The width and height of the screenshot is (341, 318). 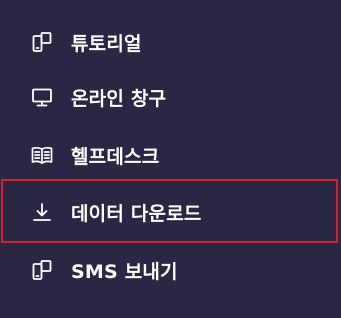 What do you see at coordinates (106, 43) in the screenshot?
I see `menu-item-label: 튜토리얼` at bounding box center [106, 43].